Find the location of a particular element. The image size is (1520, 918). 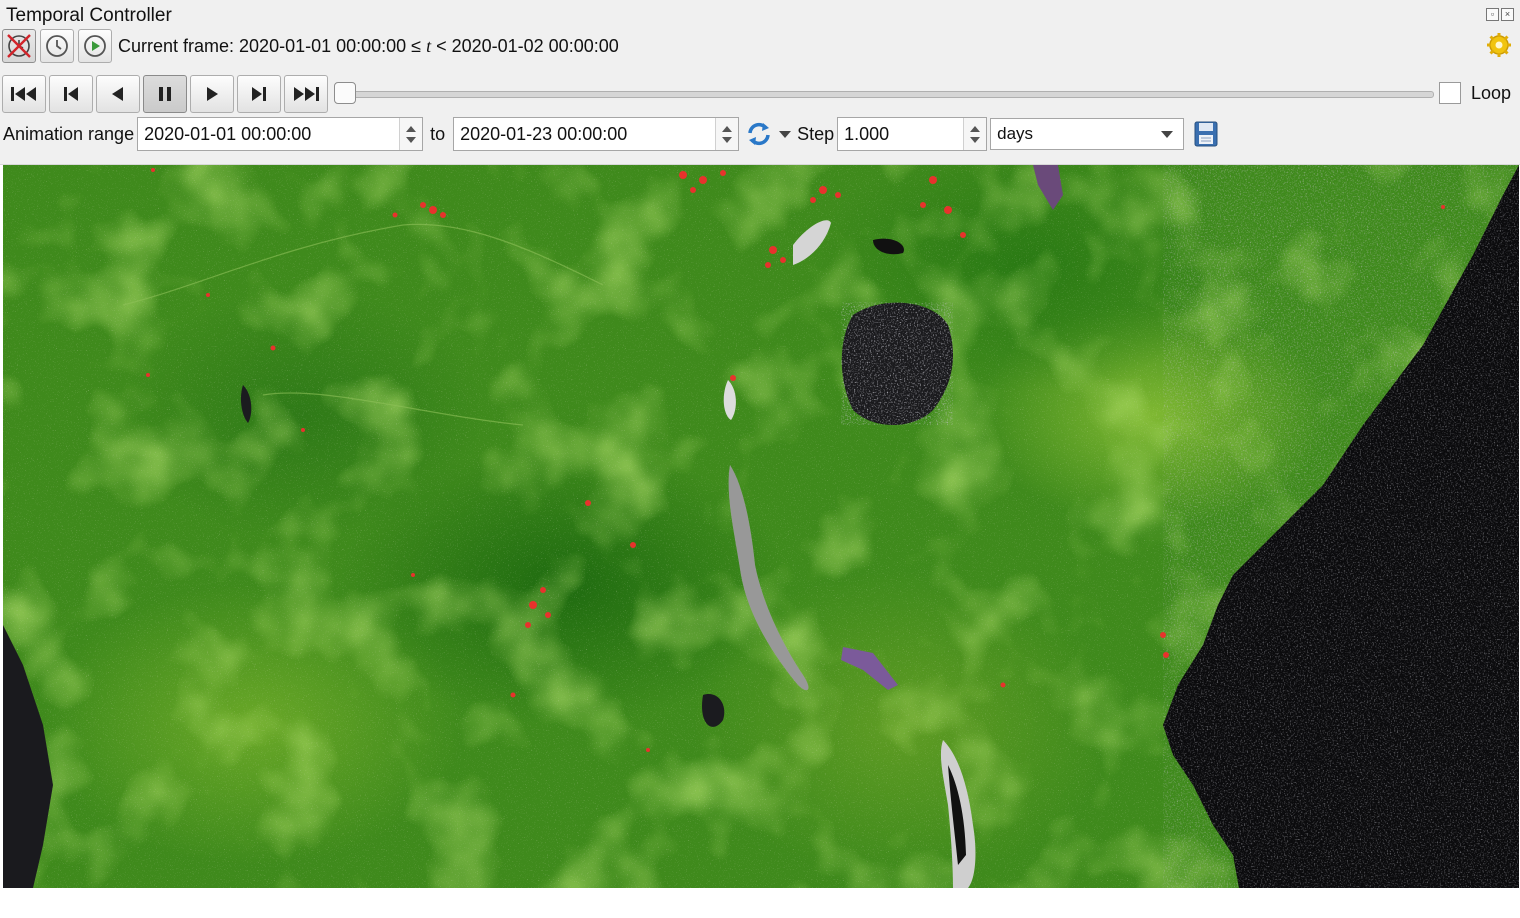

range-end-field: 2020-01-23 00:00:00 is located at coordinates (596, 134).